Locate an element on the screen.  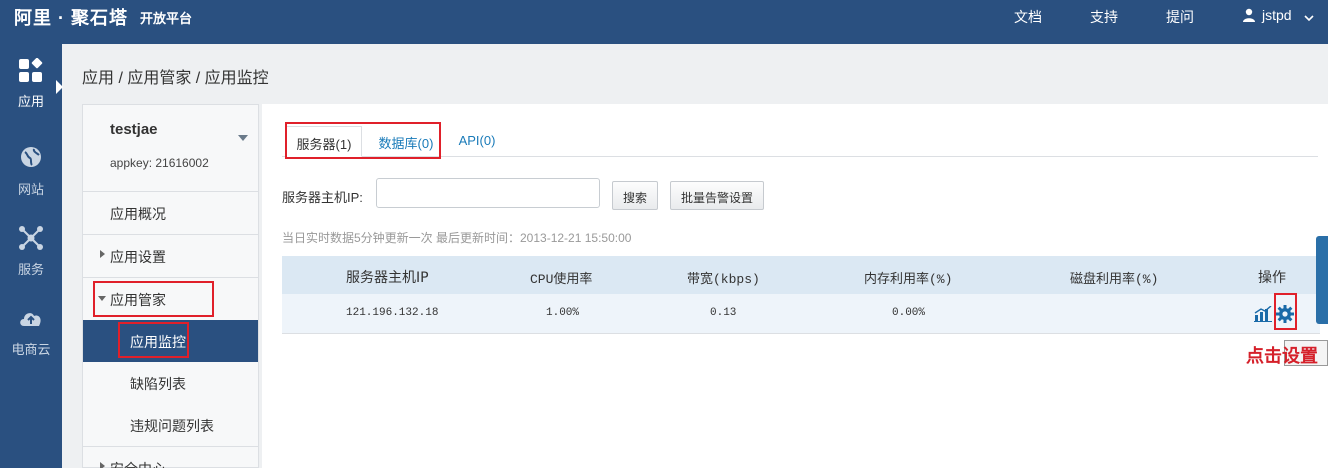
column-header: 内存利用率(%) is located at coordinates (908, 279).